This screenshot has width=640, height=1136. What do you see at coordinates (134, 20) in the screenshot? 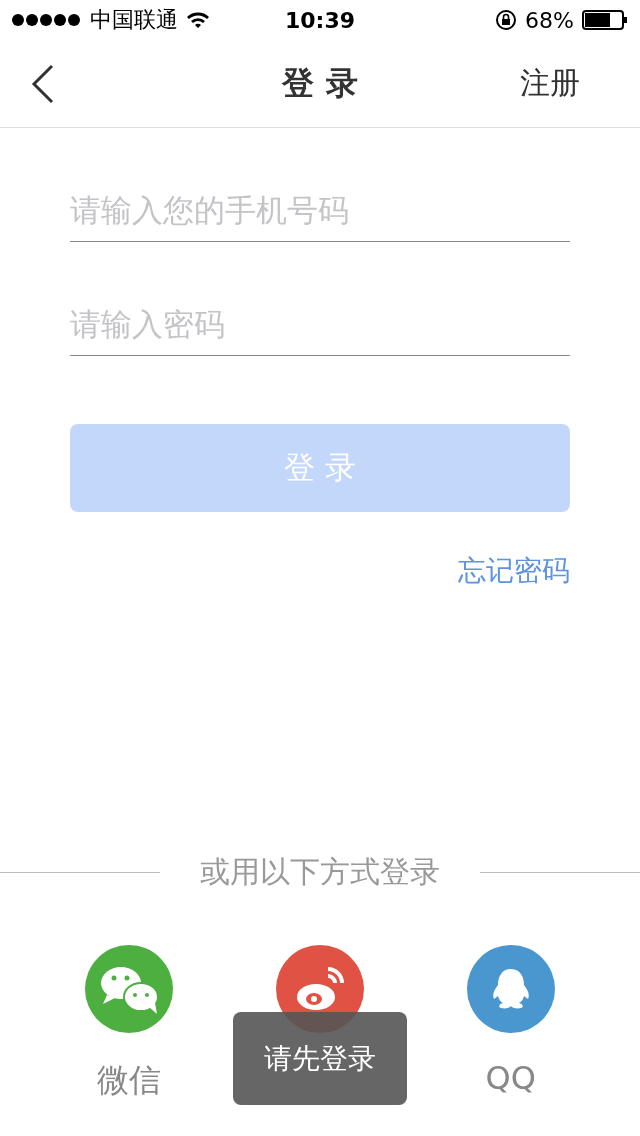
I see `carrier-name: 中国联通` at bounding box center [134, 20].